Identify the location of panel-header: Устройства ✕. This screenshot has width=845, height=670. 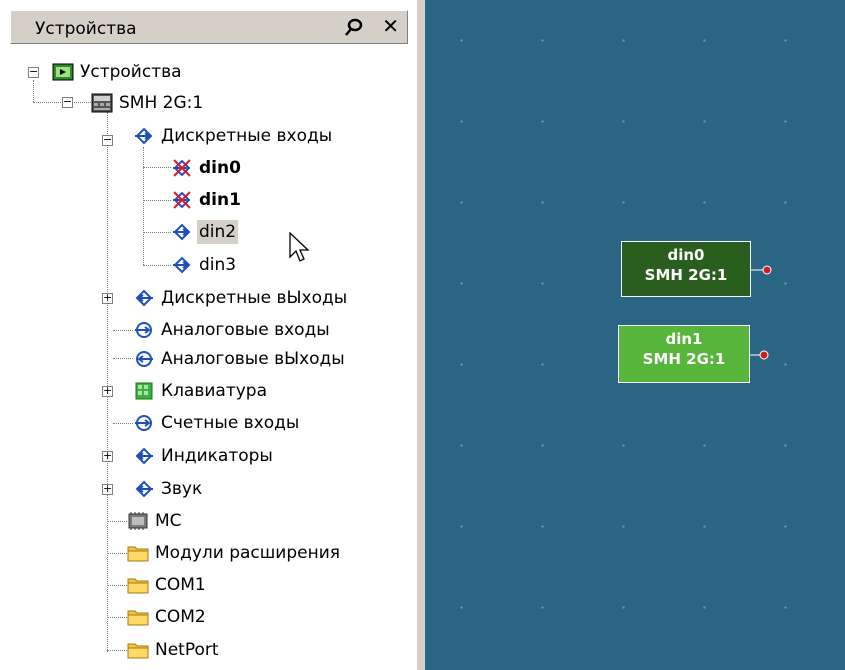
(209, 27).